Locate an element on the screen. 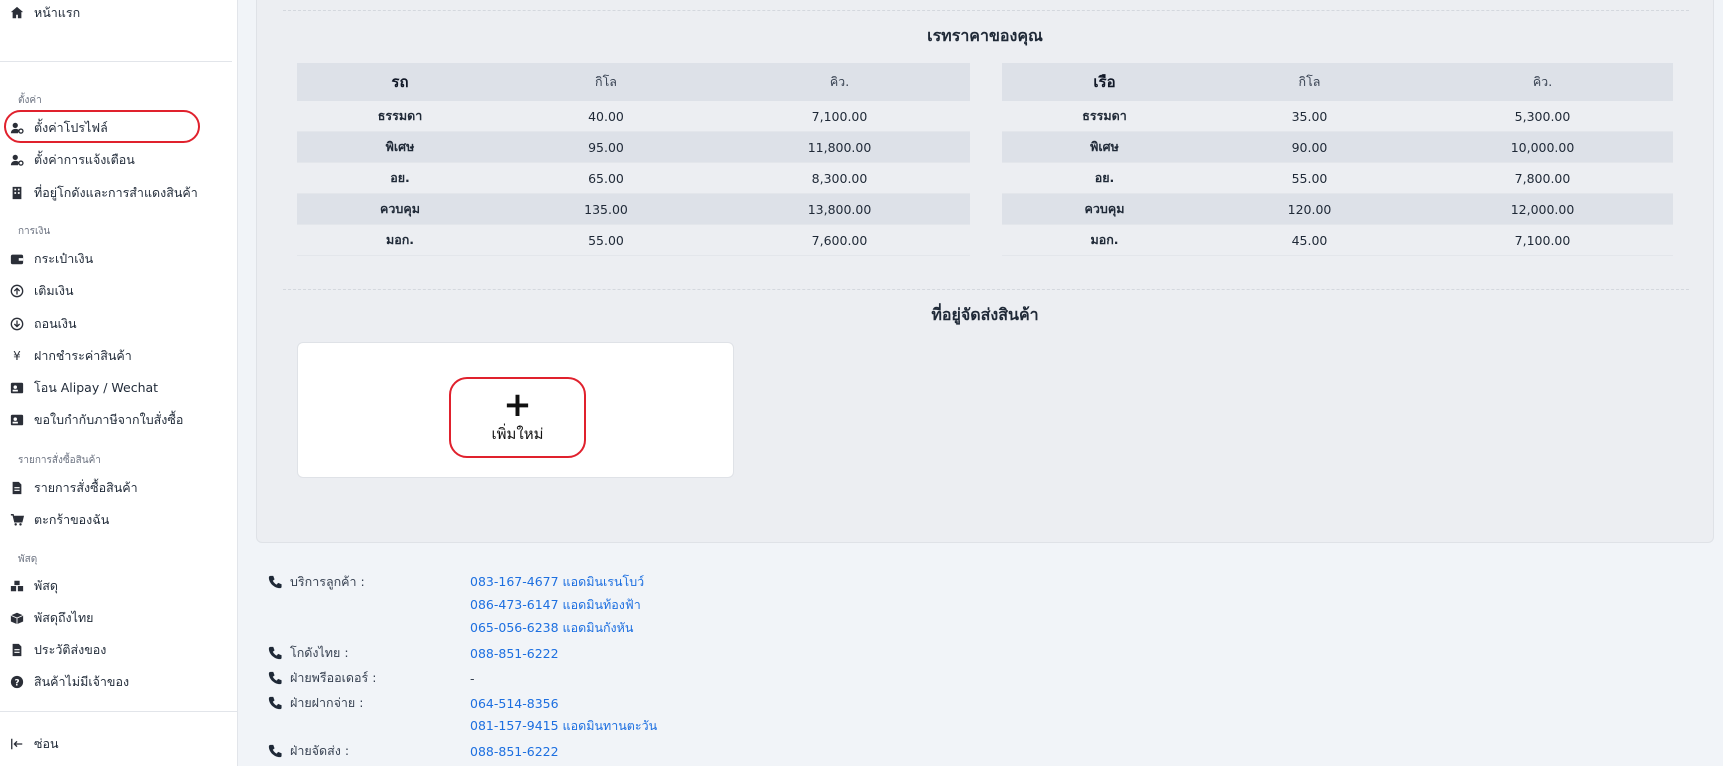 The image size is (1723, 766). sidebar-item-warehouse: ที่อยู่โกดังและการสำแดงสินค้า is located at coordinates (103, 193).